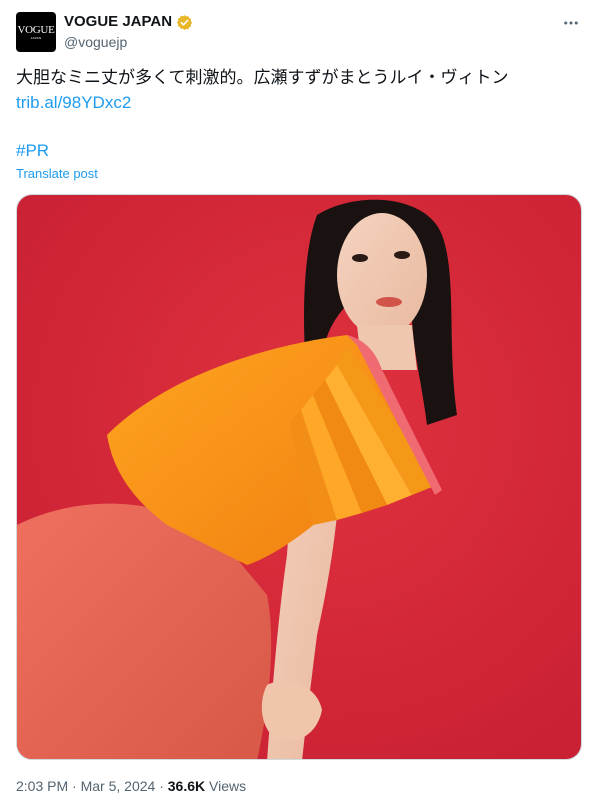  Describe the element at coordinates (42, 786) in the screenshot. I see `tweet-time: 2:03 PM` at that location.